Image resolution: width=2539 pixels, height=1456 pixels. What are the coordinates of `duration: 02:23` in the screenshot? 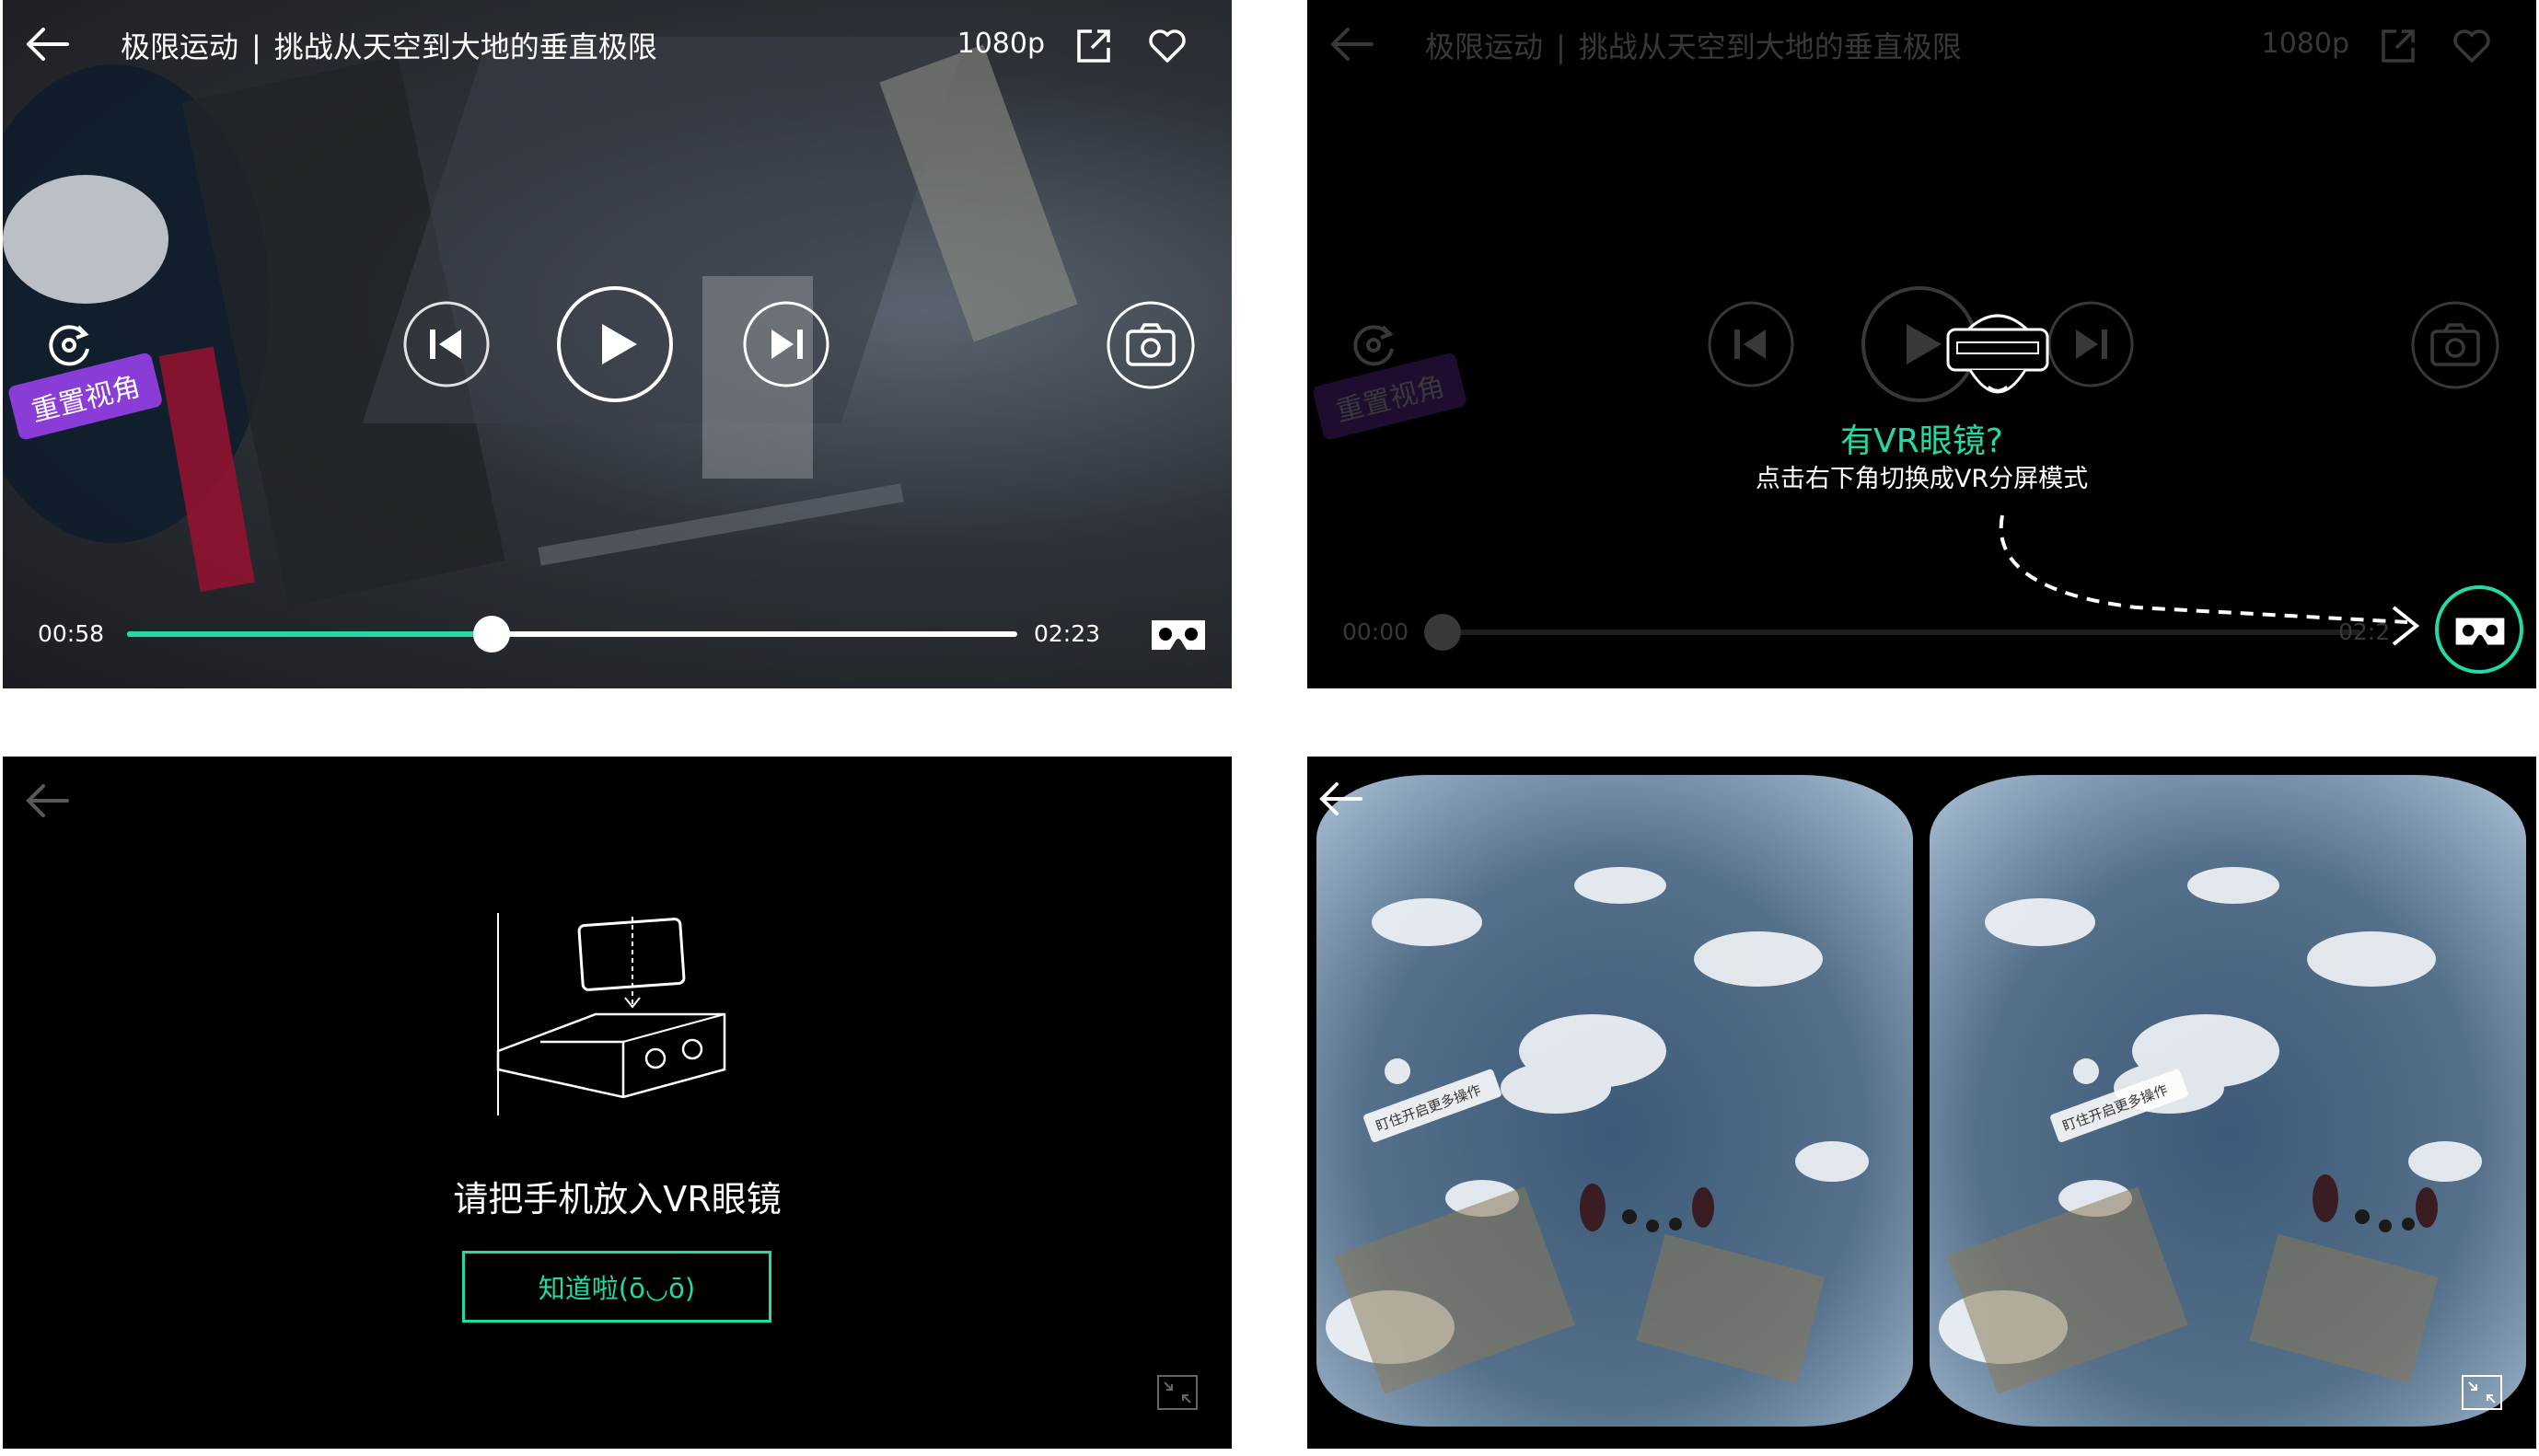 It's located at (1067, 633).